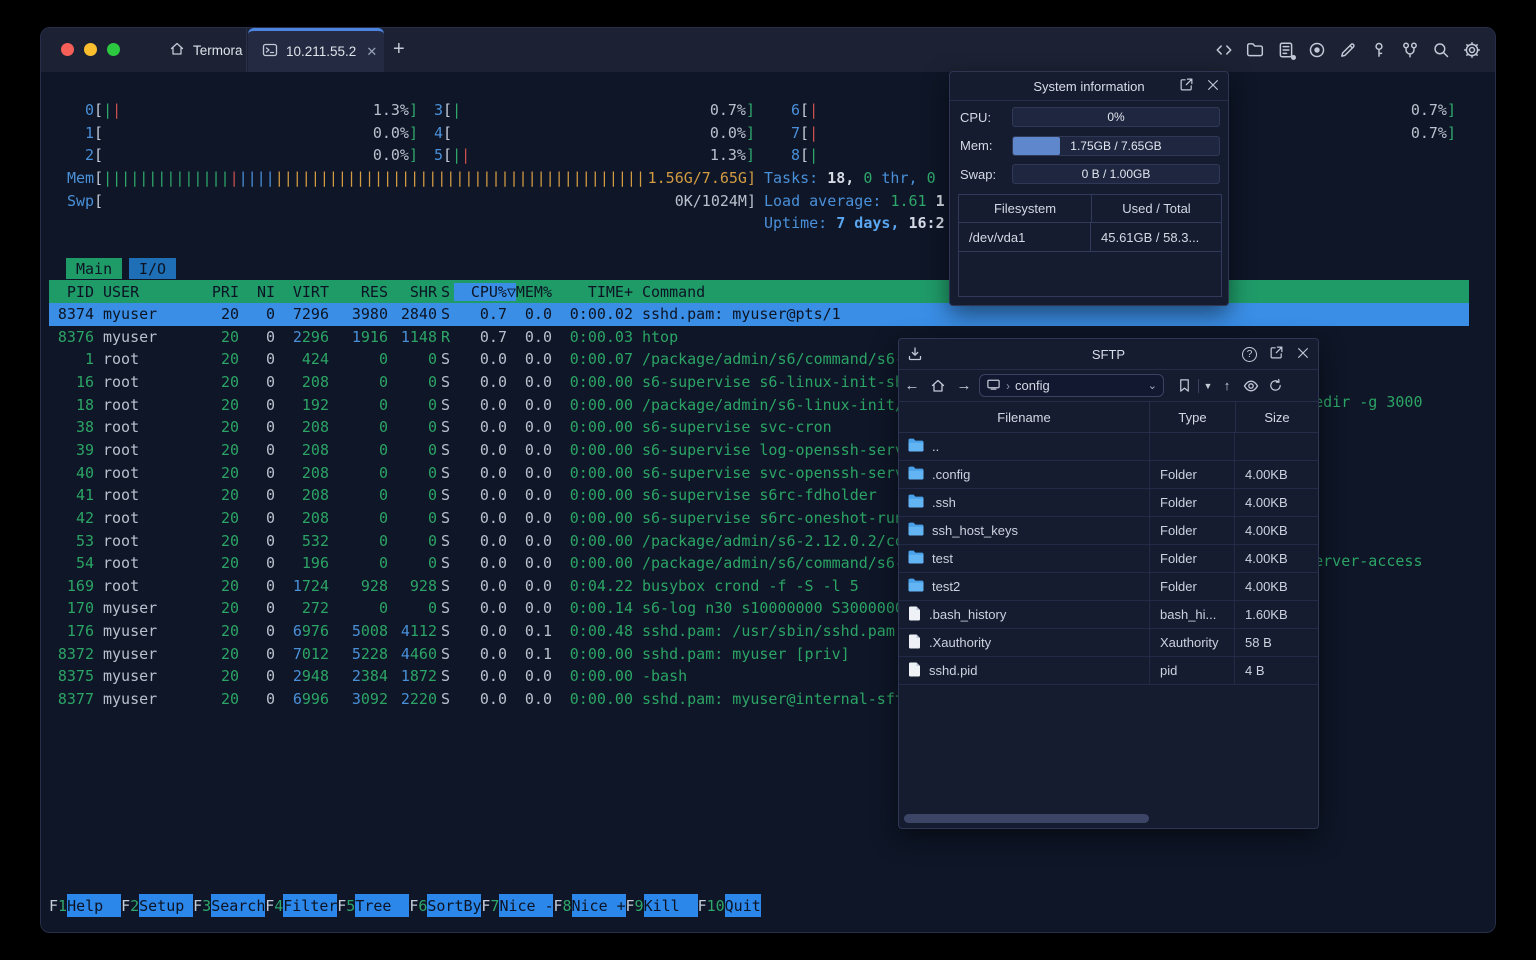 The image size is (1536, 960). I want to click on cell-pid: 53, so click(84, 540).